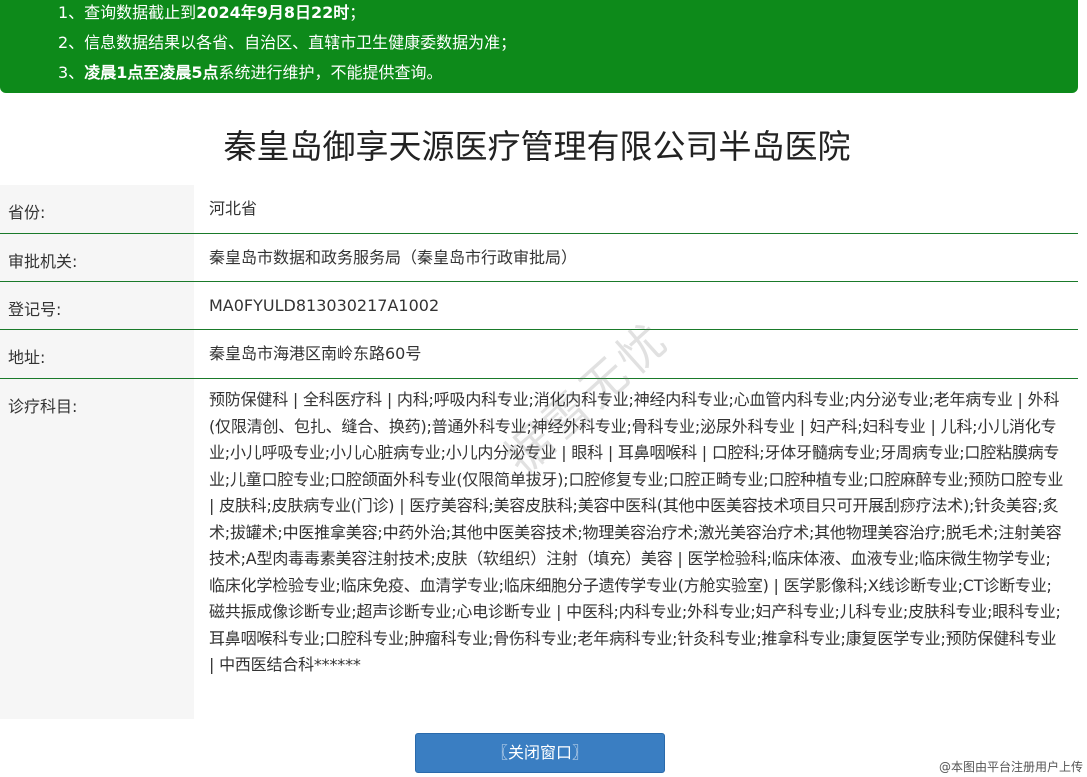 This screenshot has width=1087, height=777. I want to click on watermark-corner: @本图由平台注册用户上传, so click(1010, 767).